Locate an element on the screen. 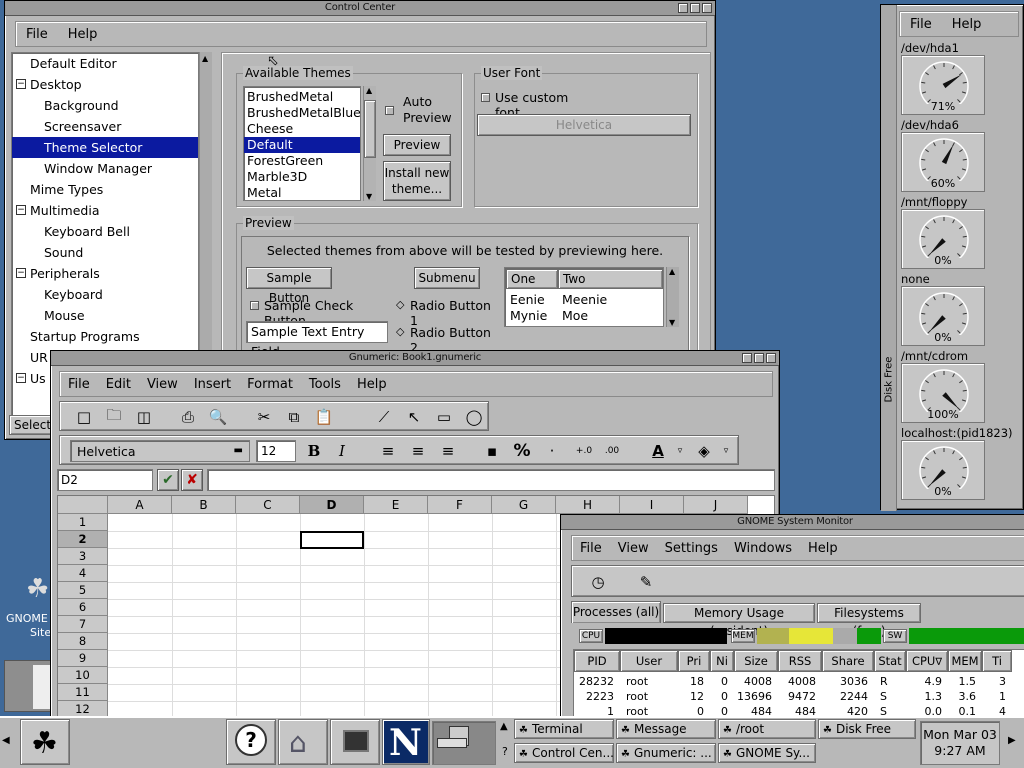  process-column-header: Size is located at coordinates (756, 661).